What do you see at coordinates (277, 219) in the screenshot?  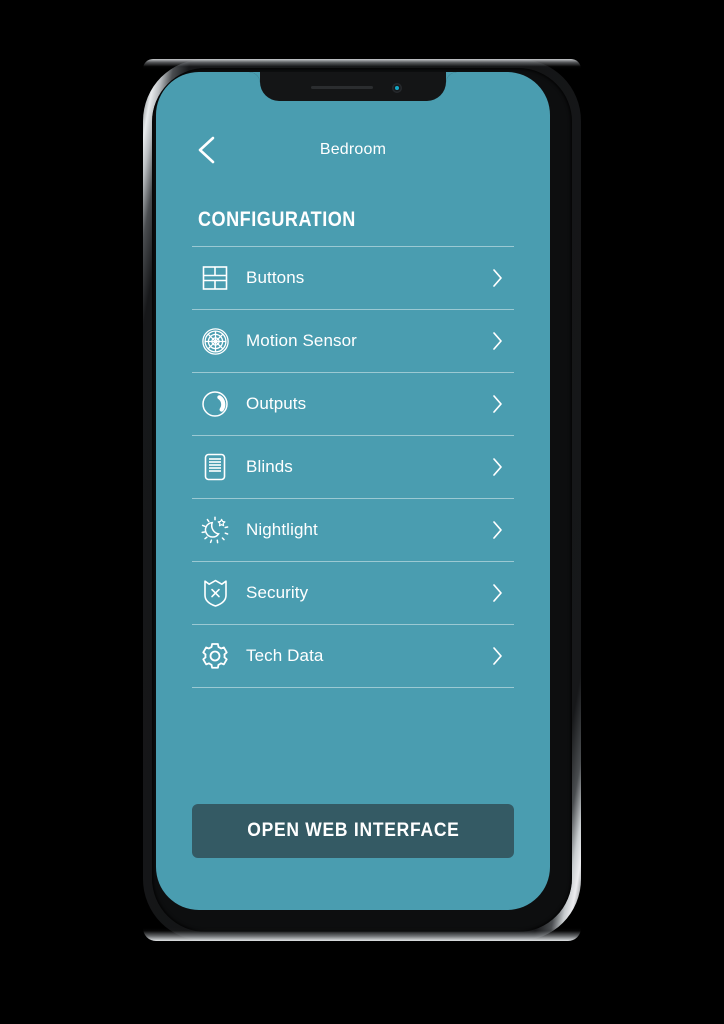 I see `section-title: CONFIGURATION` at bounding box center [277, 219].